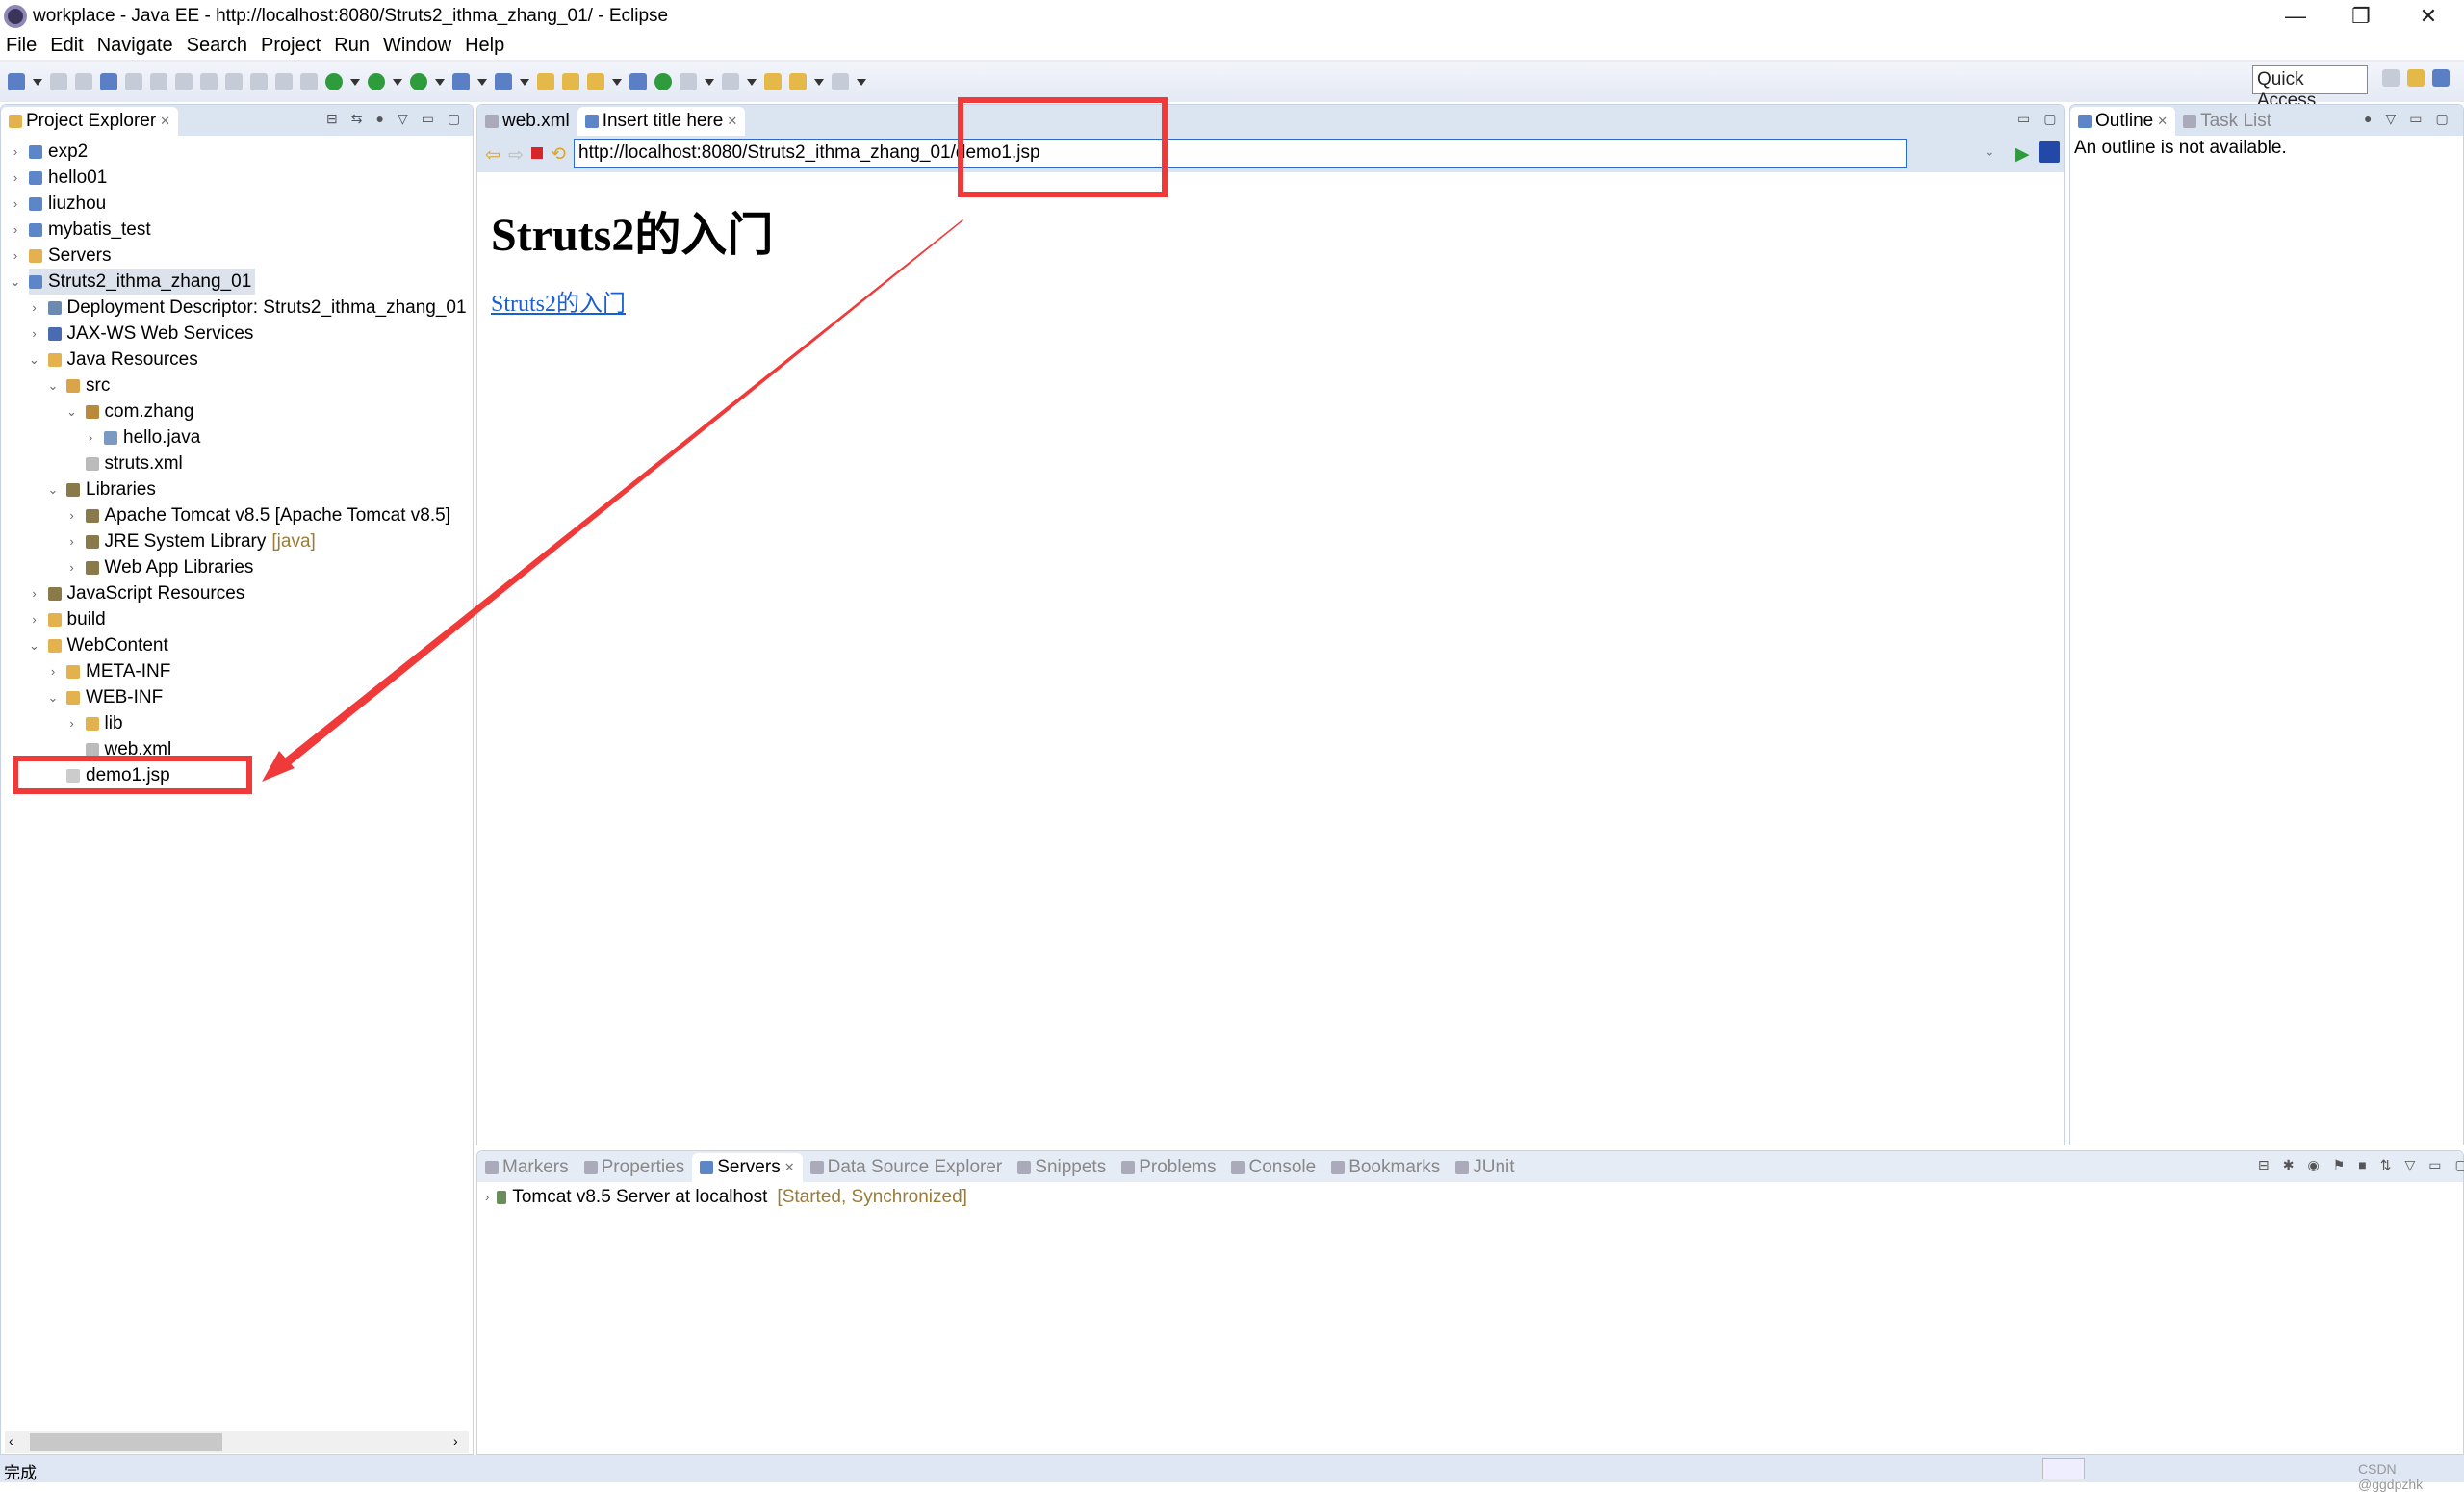 Image resolution: width=2464 pixels, height=1492 pixels. I want to click on tree-item: ⌄ Struts2_ithma_zhang_01, so click(133, 282).